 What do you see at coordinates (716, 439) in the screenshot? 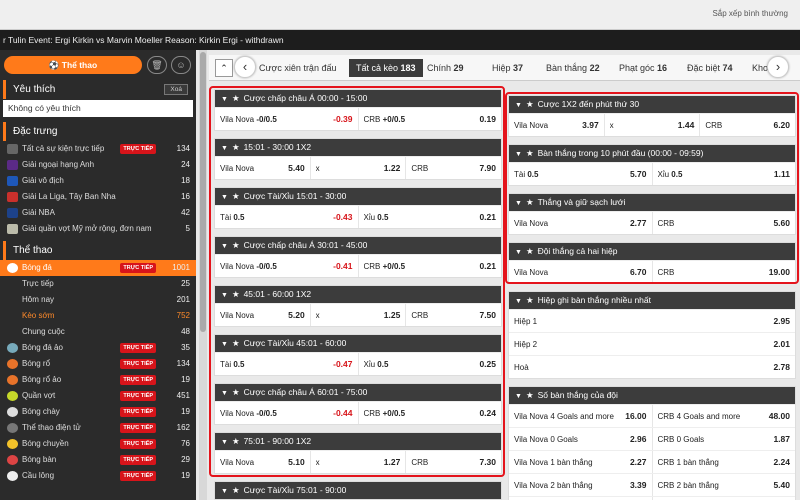
I see `selection-label: CRB 0 Goals` at bounding box center [716, 439].